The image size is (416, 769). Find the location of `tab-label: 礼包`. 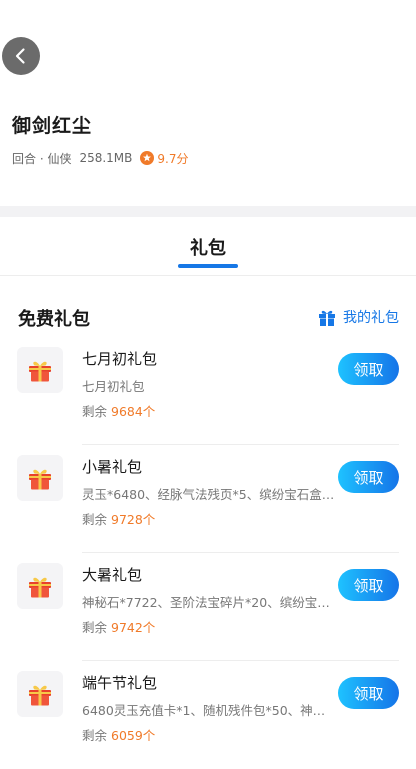

tab-label: 礼包 is located at coordinates (208, 248).